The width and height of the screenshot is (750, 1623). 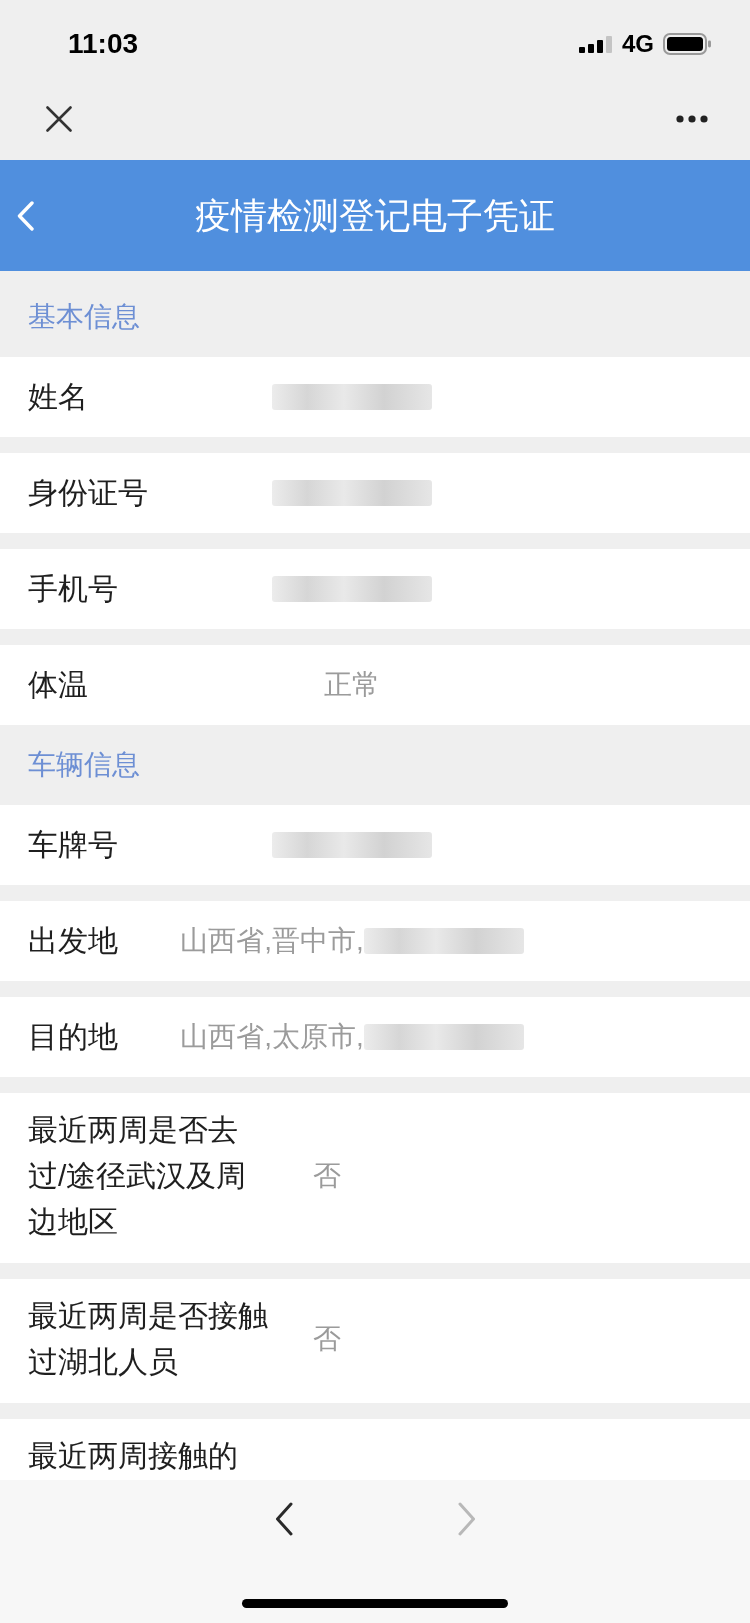 What do you see at coordinates (73, 589) in the screenshot?
I see `field-label: 手机号` at bounding box center [73, 589].